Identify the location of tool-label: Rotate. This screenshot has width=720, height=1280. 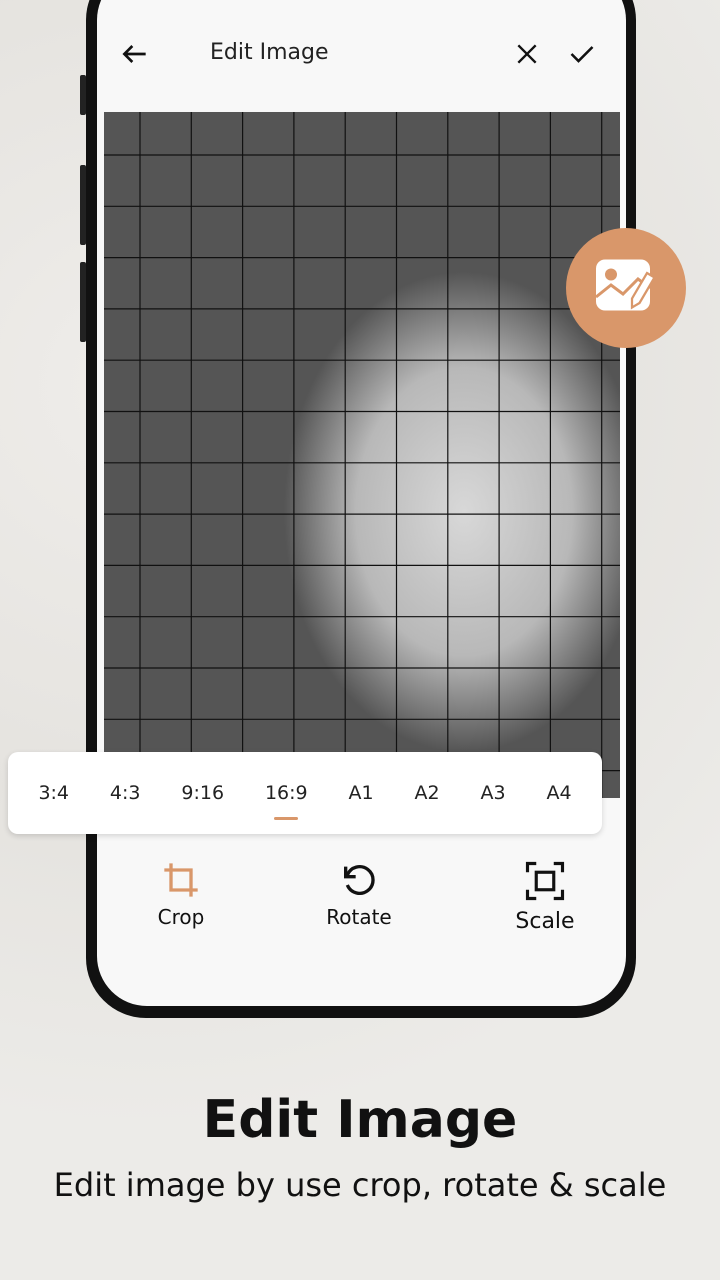
(359, 917).